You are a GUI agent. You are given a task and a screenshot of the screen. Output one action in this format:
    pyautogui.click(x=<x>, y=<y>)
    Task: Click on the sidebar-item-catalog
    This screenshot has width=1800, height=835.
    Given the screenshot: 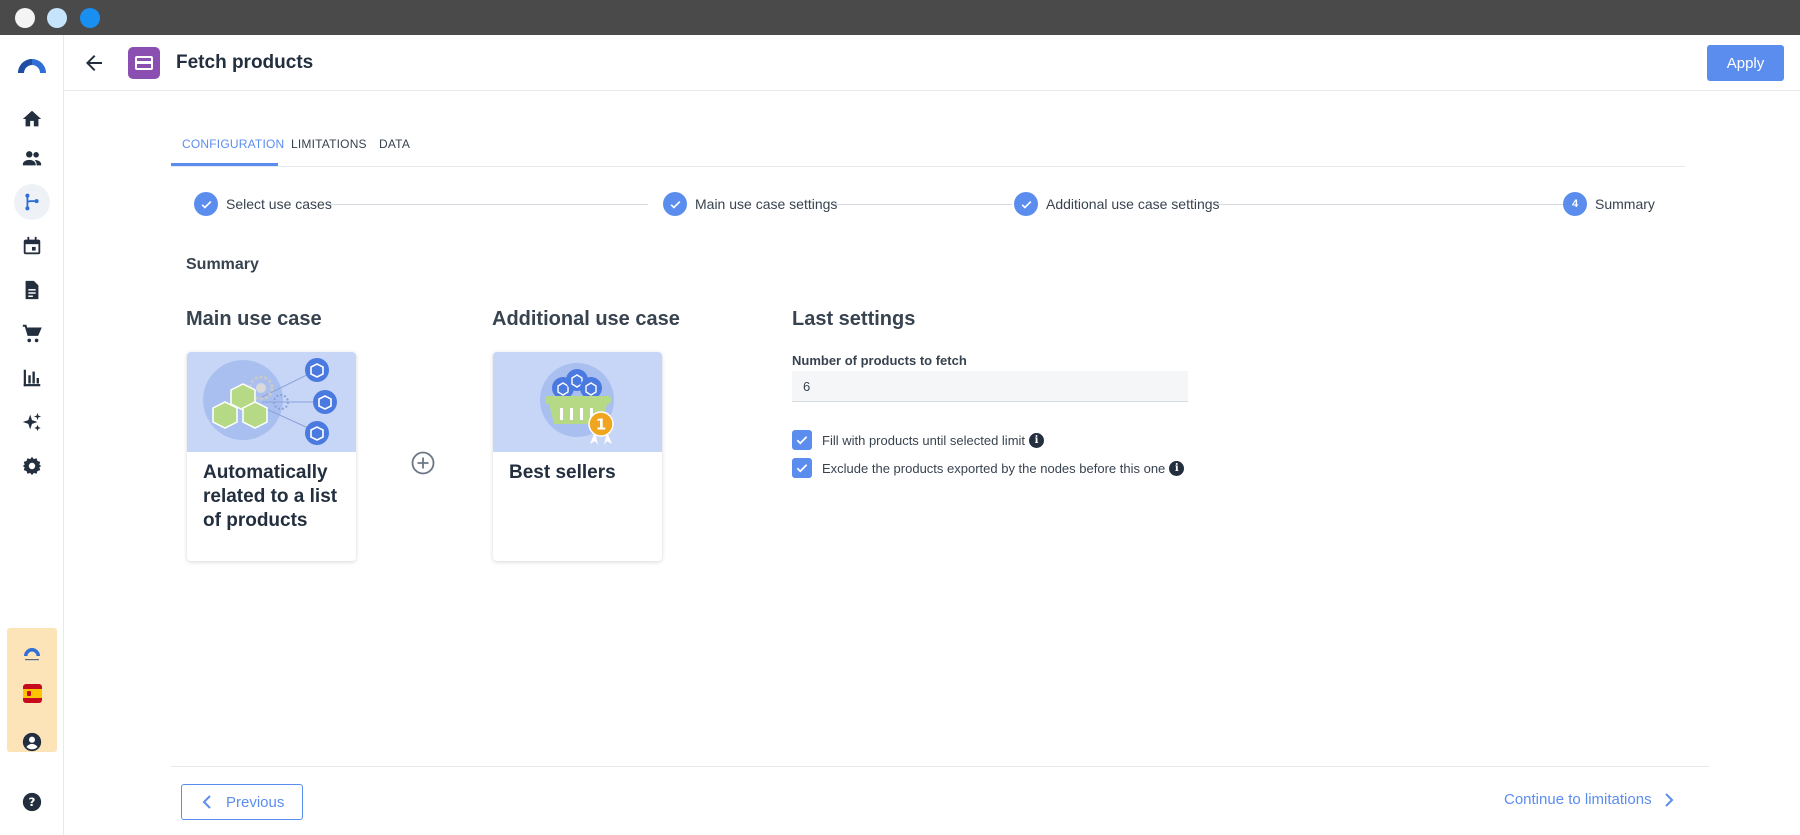 What is the action you would take?
    pyautogui.click(x=32, y=334)
    